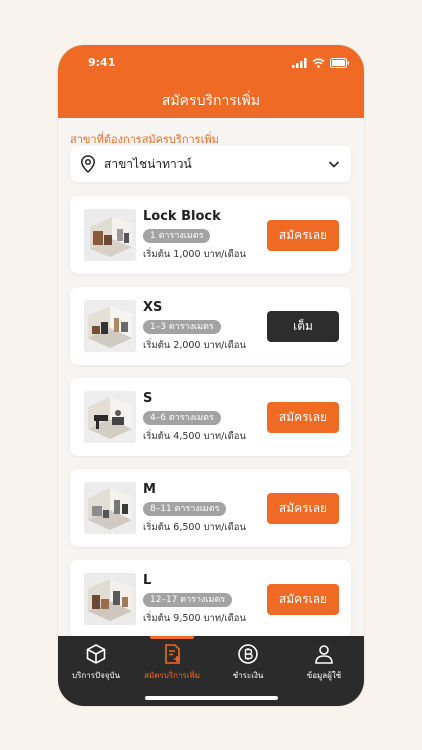 The width and height of the screenshot is (422, 750). I want to click on unit-name: Lock Block, so click(182, 216).